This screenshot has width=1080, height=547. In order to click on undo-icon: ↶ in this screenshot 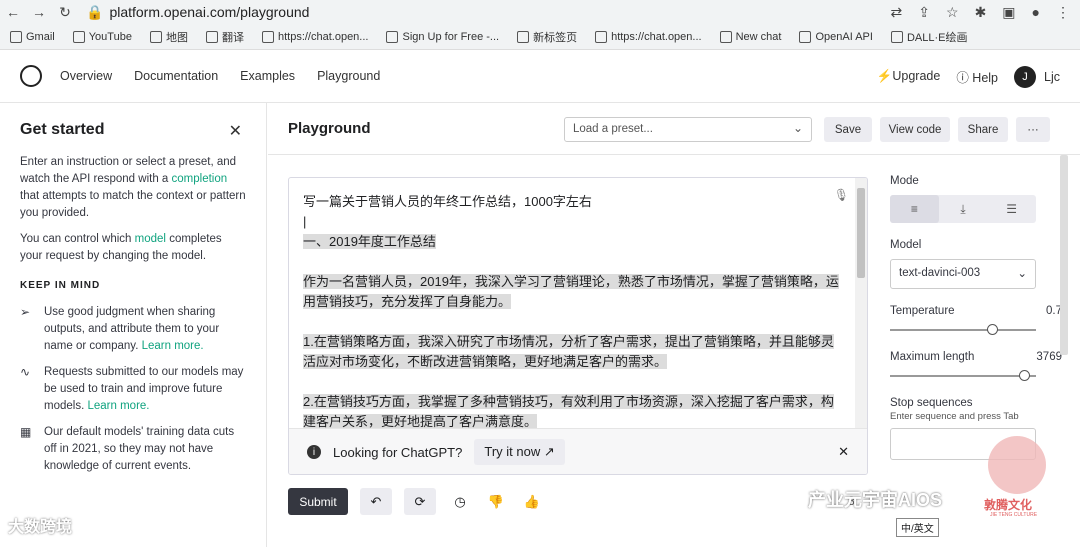, I will do `click(376, 501)`.